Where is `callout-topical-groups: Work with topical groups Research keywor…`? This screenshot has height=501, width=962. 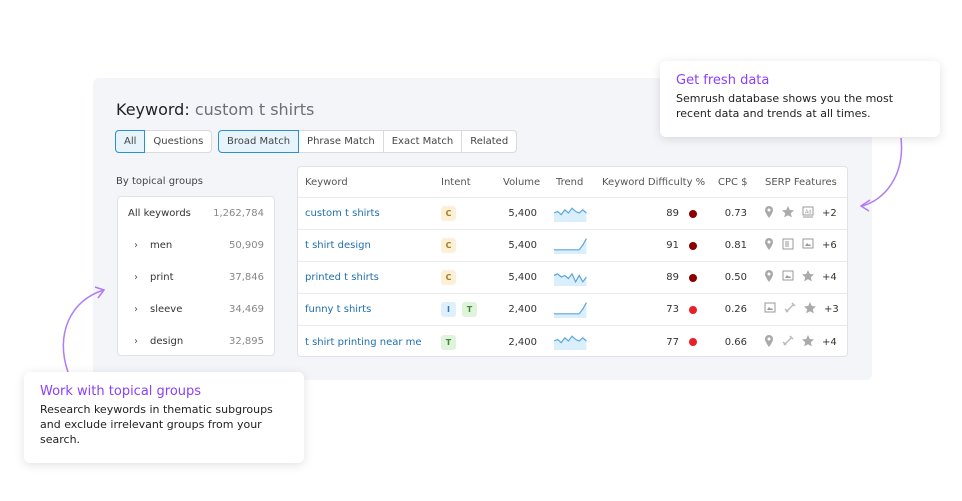 callout-topical-groups: Work with topical groups Research keywor… is located at coordinates (164, 417).